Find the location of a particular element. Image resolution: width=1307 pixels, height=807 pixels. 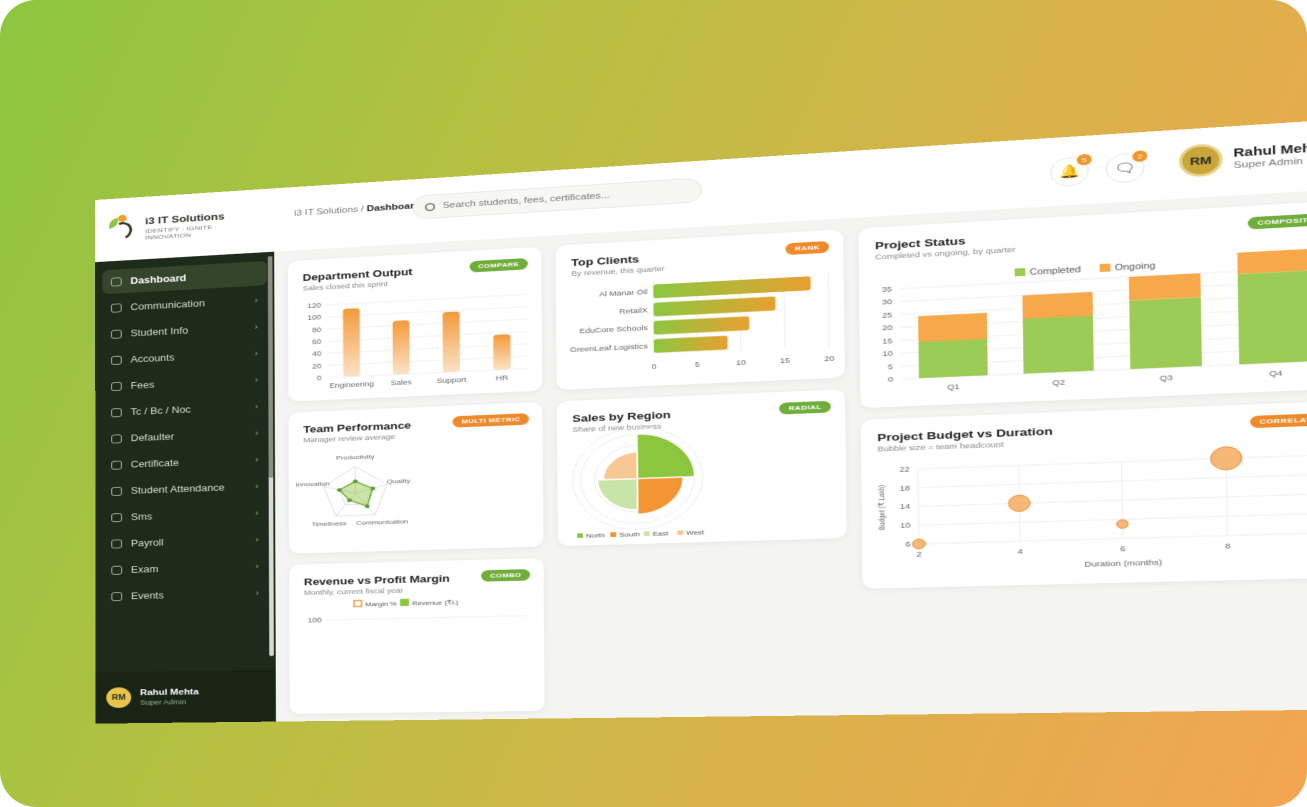

x-tick-label: 4 is located at coordinates (1019, 551).